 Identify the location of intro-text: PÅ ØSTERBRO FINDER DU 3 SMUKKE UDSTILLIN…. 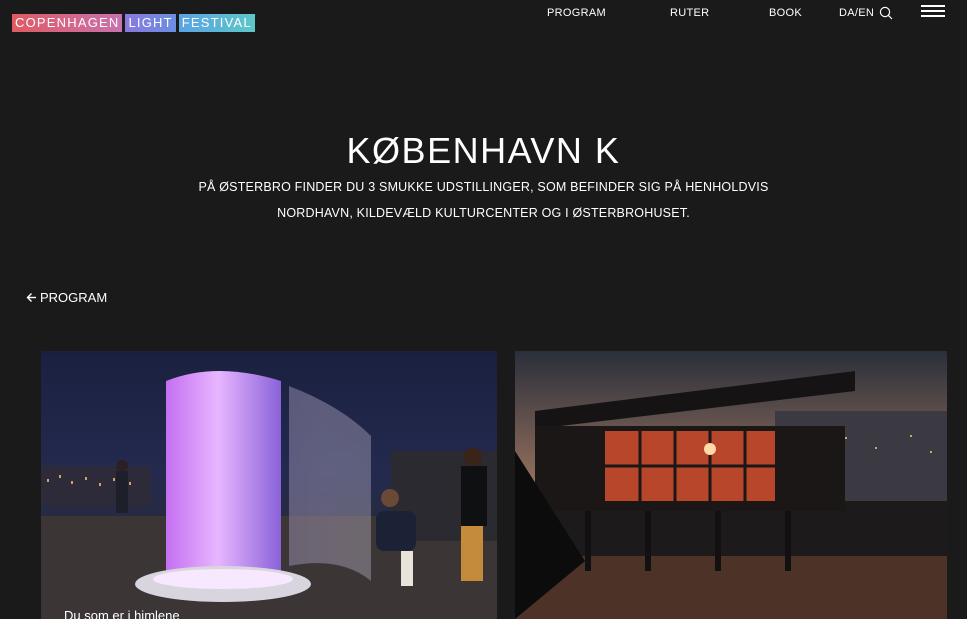
(483, 200).